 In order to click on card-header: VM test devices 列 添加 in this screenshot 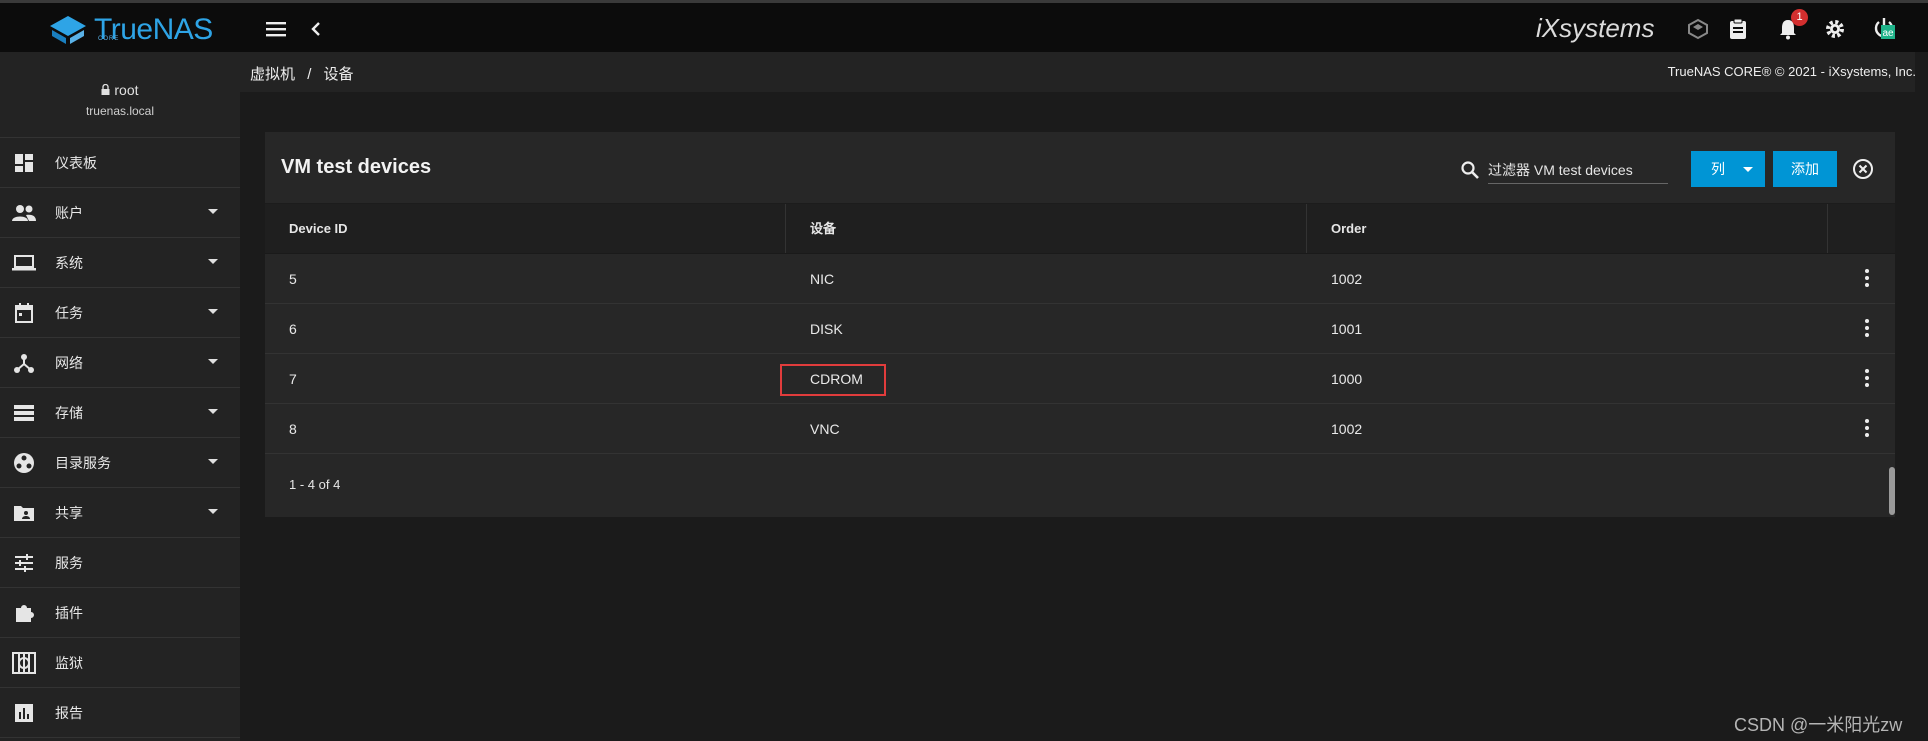, I will do `click(1080, 168)`.